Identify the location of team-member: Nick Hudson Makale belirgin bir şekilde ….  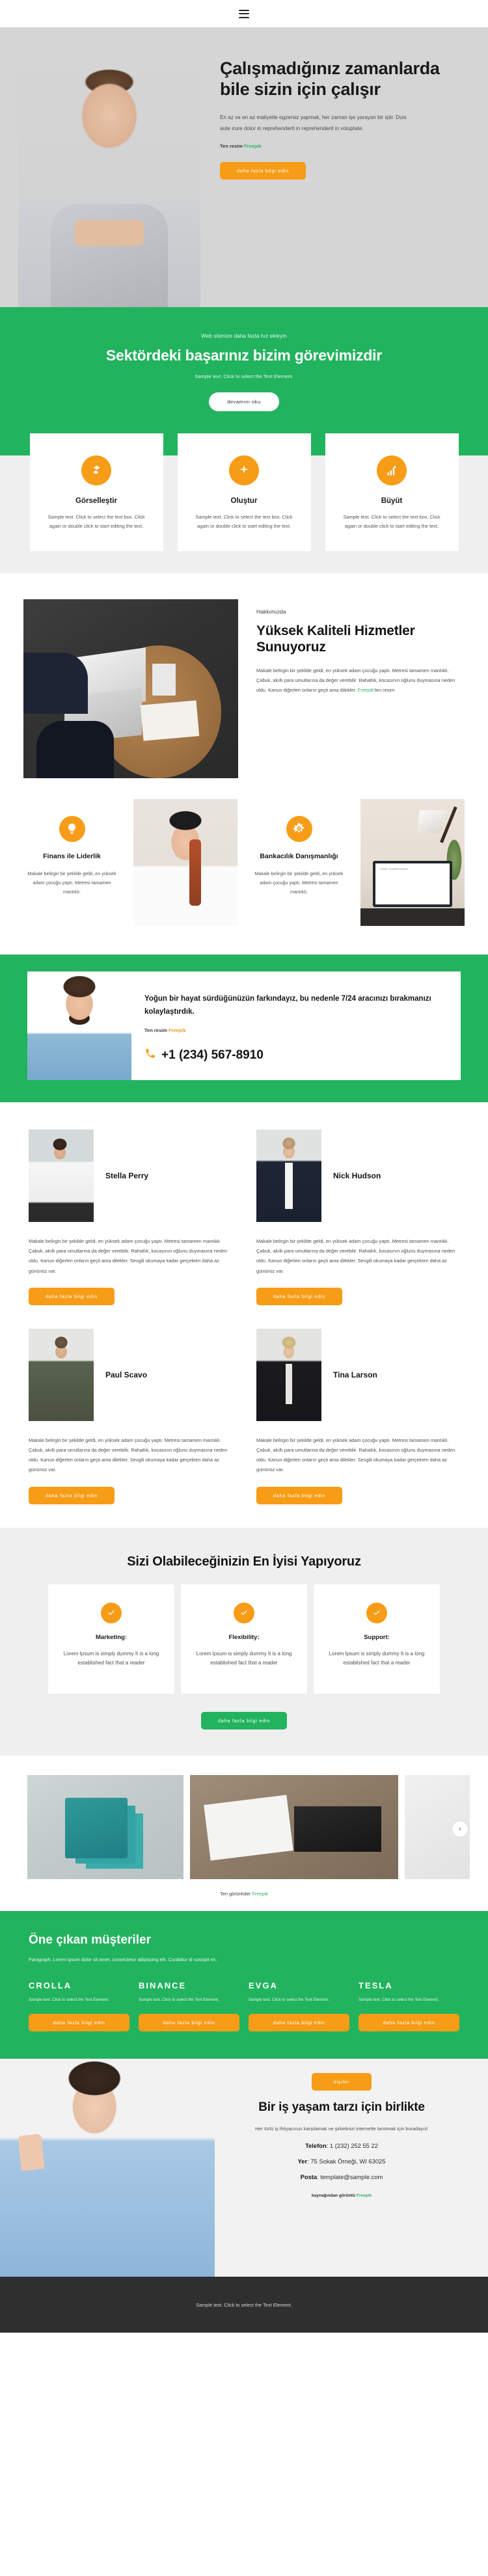
(357, 1226).